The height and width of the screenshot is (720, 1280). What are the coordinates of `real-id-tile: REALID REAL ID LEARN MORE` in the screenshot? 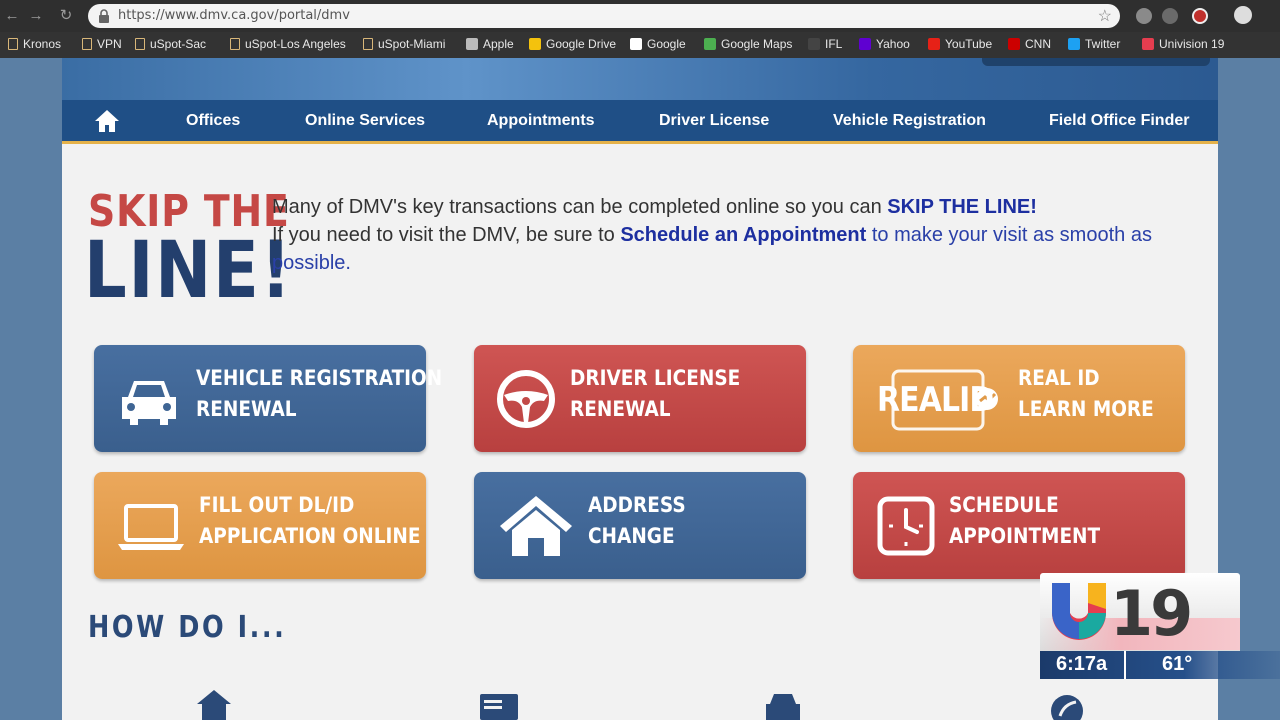 It's located at (1019, 398).